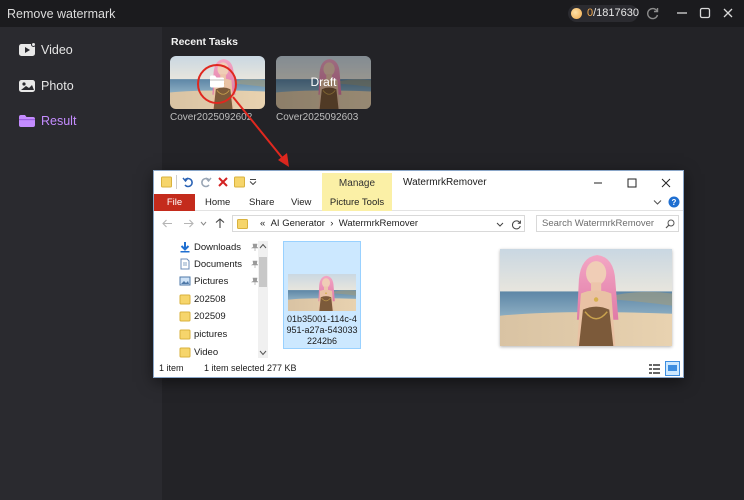  What do you see at coordinates (203, 223) in the screenshot?
I see `recent-locations-icon` at bounding box center [203, 223].